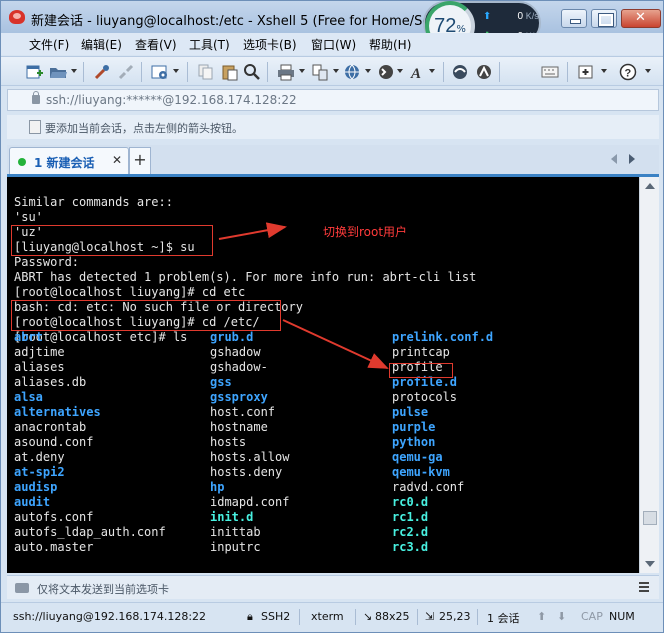  Describe the element at coordinates (230, 72) in the screenshot. I see `paste-icon` at that location.